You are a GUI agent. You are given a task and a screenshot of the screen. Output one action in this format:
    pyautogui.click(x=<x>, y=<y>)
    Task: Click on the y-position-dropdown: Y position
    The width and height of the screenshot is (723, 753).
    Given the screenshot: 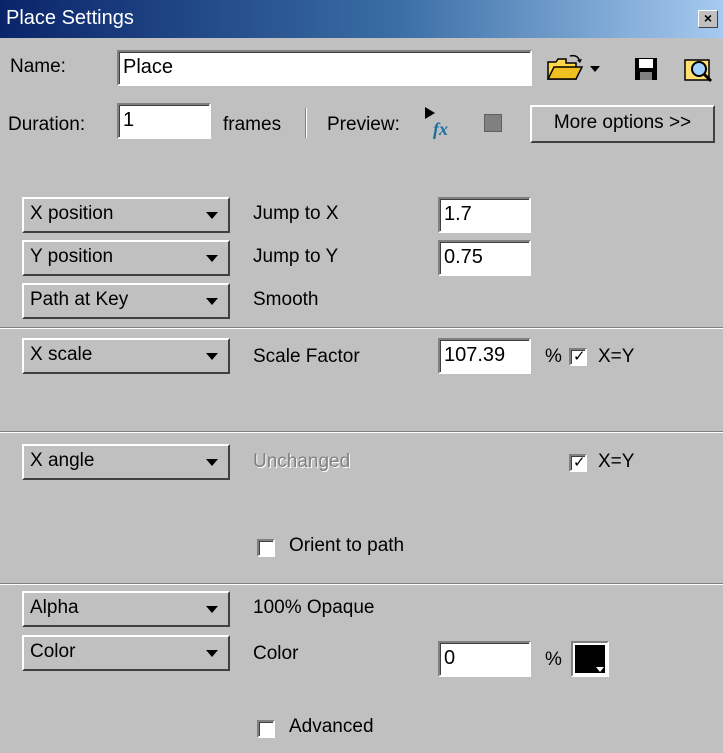 What is the action you would take?
    pyautogui.click(x=126, y=258)
    